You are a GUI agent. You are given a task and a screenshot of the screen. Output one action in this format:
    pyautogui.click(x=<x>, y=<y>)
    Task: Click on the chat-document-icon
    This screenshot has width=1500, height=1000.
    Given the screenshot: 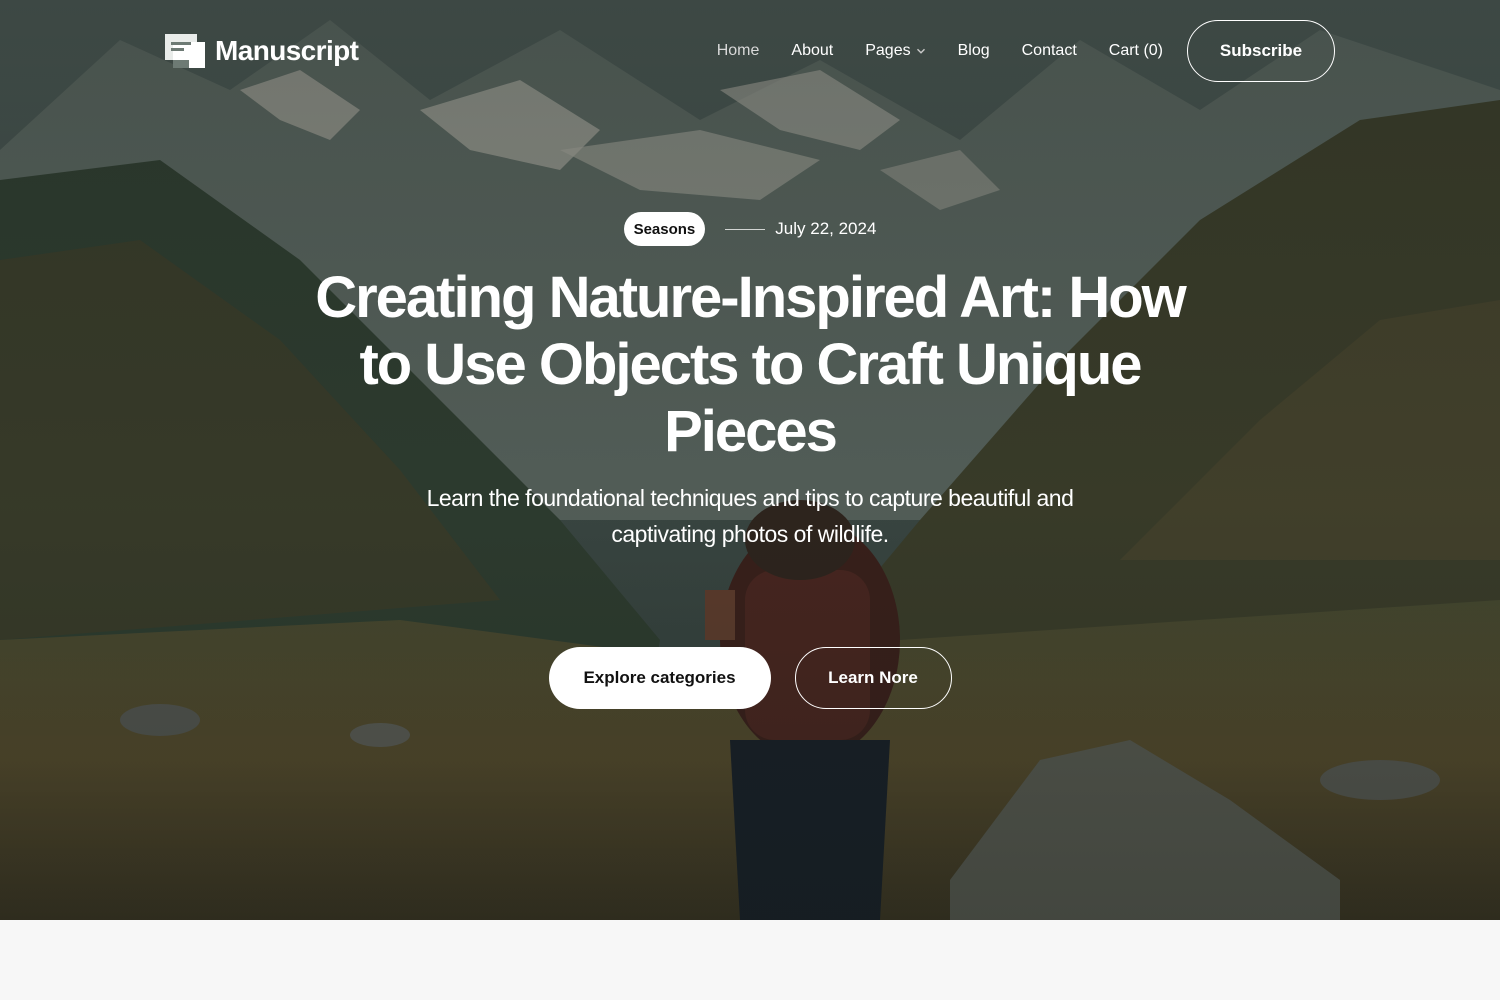 What is the action you would take?
    pyautogui.click(x=185, y=51)
    